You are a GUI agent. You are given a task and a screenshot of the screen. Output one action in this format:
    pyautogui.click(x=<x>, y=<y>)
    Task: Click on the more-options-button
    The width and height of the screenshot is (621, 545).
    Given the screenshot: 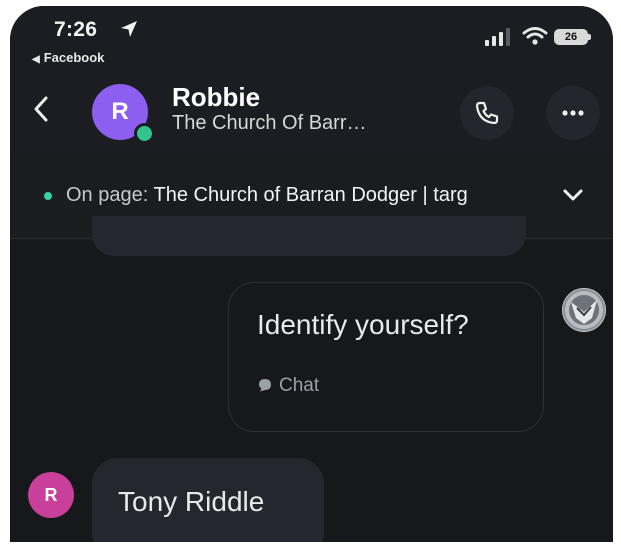 What is the action you would take?
    pyautogui.click(x=573, y=113)
    